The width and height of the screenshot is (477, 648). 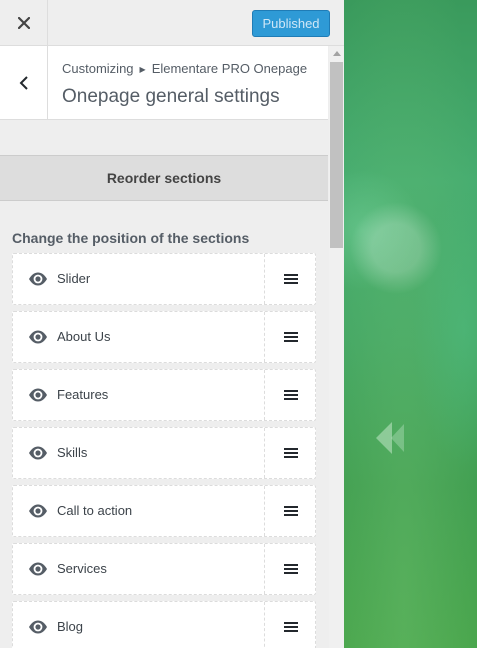 What do you see at coordinates (131, 238) in the screenshot?
I see `section-instructions: Change the position of the sections` at bounding box center [131, 238].